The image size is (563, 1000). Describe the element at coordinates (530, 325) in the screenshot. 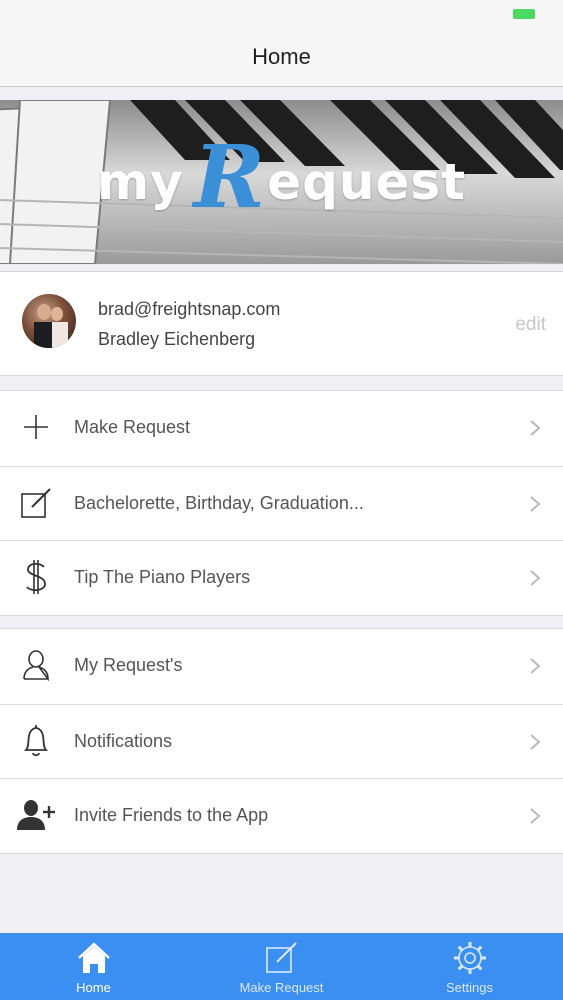

I see `edit-profile-button: edit` at that location.